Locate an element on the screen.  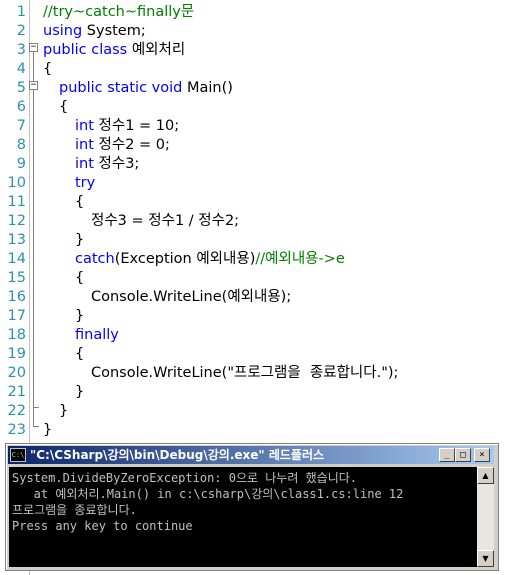
scroll-down-icon: ▼ is located at coordinates (485, 558).